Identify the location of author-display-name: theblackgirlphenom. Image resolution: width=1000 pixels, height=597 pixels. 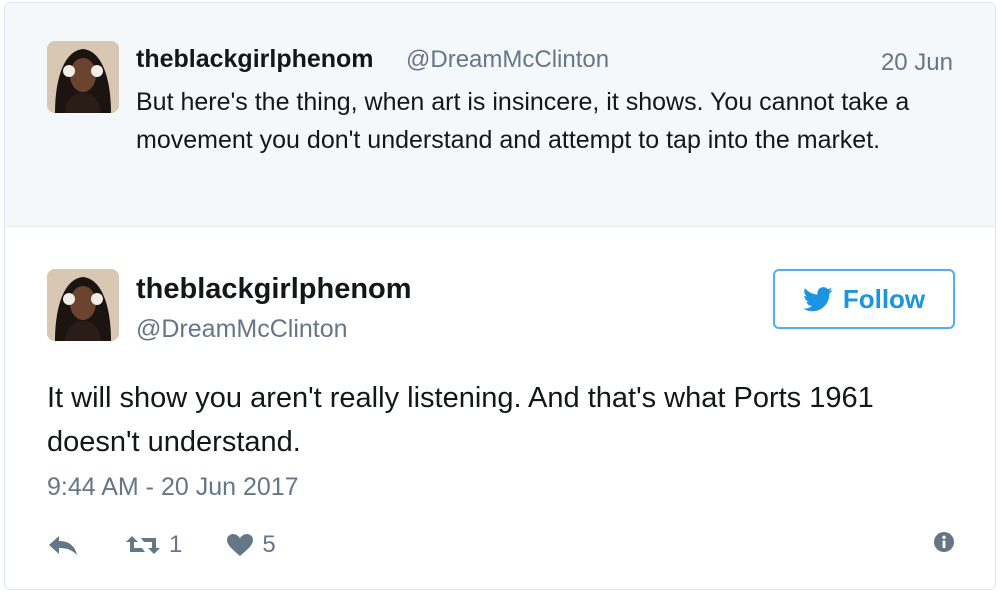
(274, 289).